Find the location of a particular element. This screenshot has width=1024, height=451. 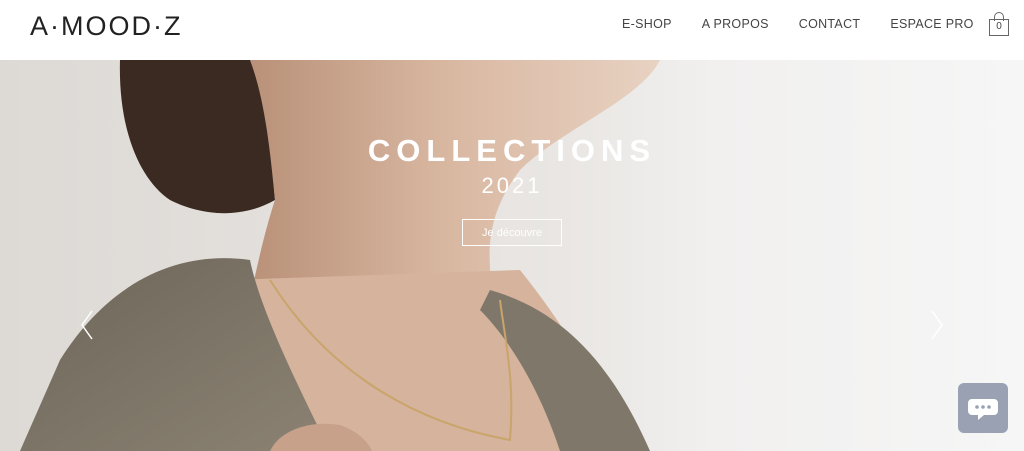

cart-count: 0 is located at coordinates (999, 26).